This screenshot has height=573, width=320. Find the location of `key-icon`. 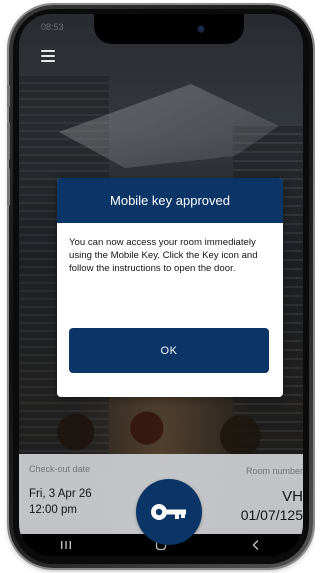

key-icon is located at coordinates (168, 512).